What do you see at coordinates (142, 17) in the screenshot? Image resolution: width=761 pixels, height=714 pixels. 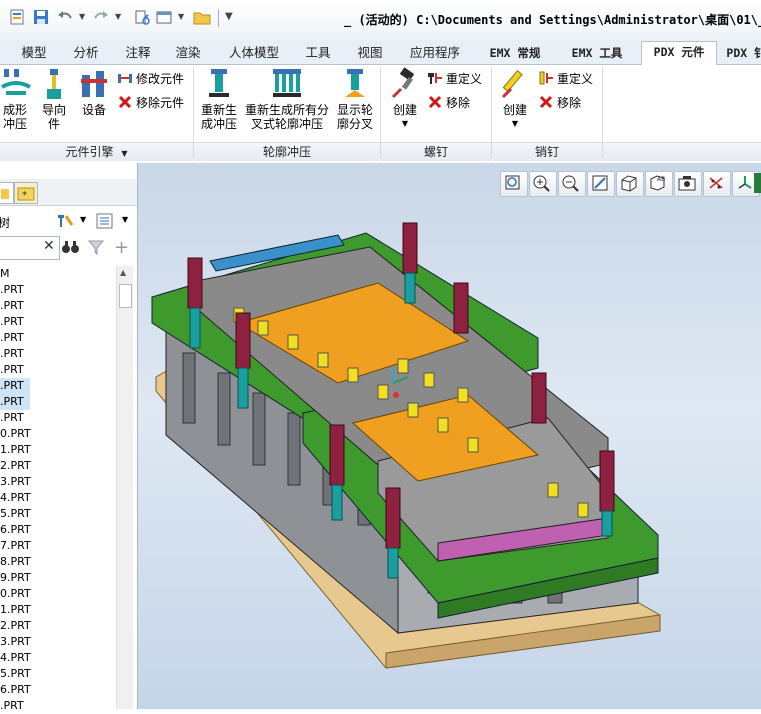 I see `regenerate-icon` at bounding box center [142, 17].